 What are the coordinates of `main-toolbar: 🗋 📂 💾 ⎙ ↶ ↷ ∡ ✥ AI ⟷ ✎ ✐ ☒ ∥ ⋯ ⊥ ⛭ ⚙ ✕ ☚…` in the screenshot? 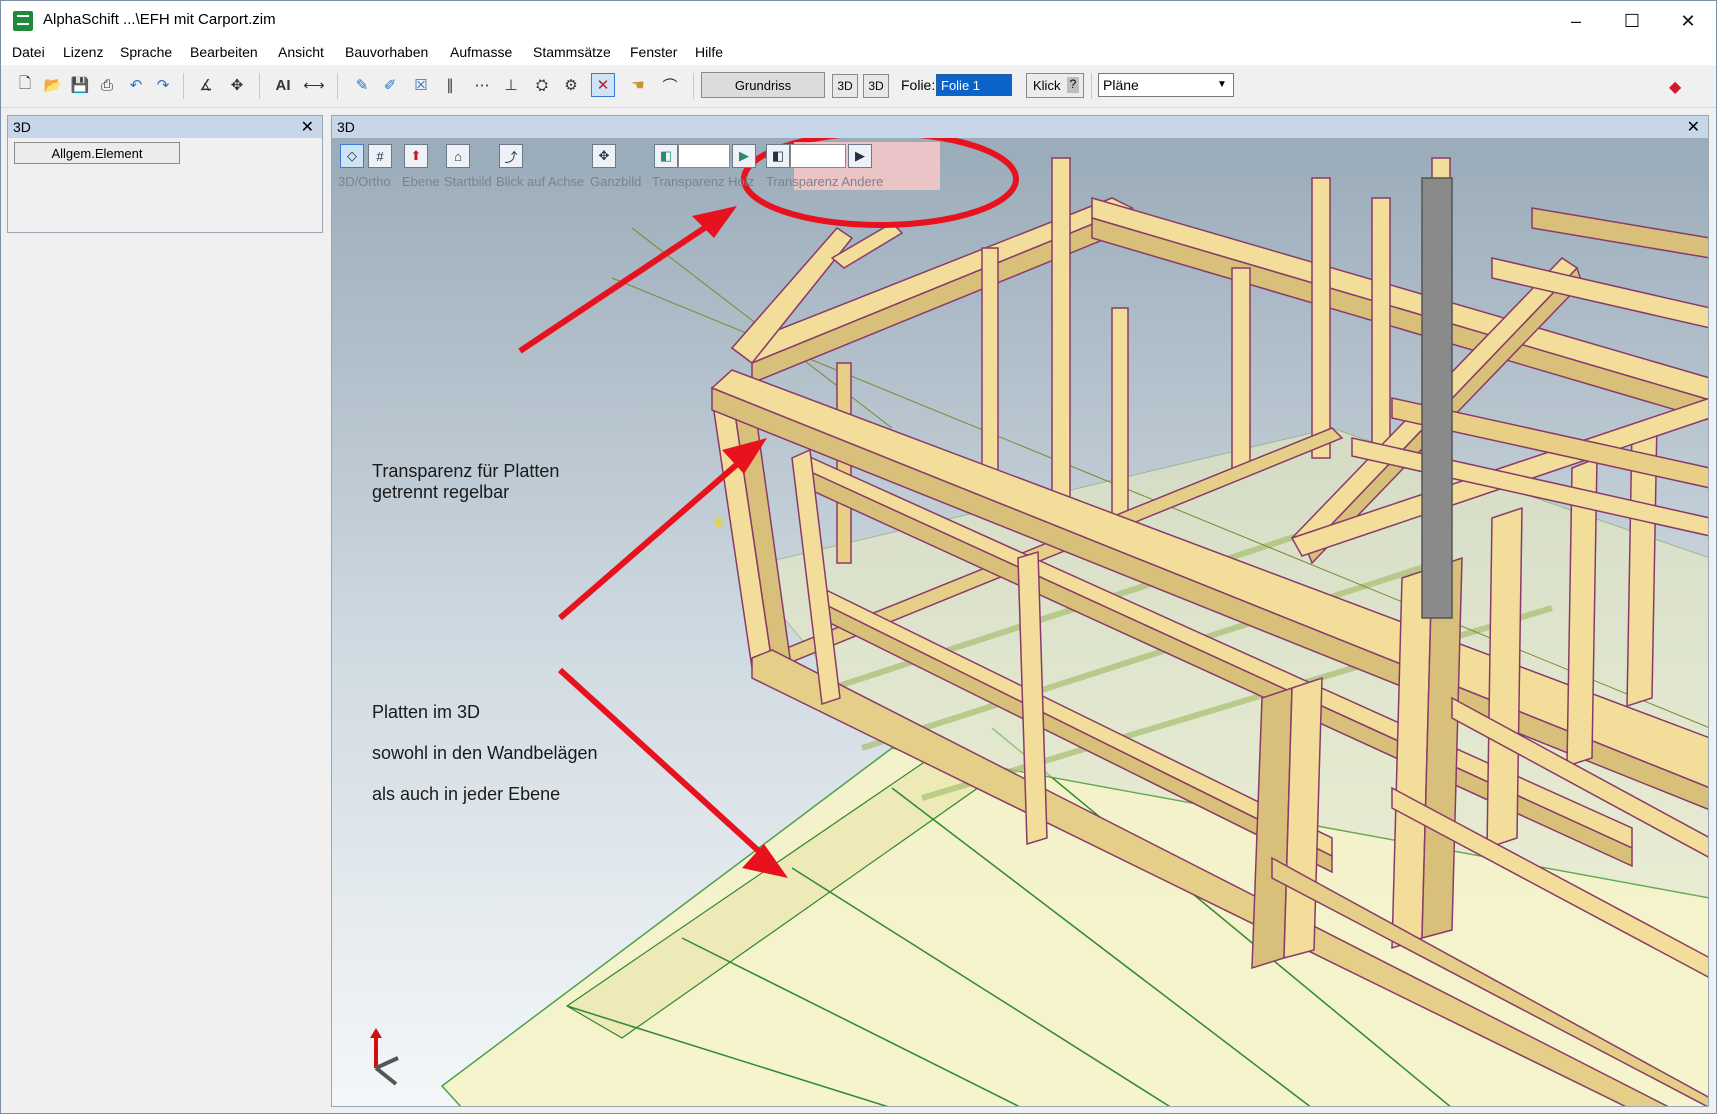 It's located at (858, 86).